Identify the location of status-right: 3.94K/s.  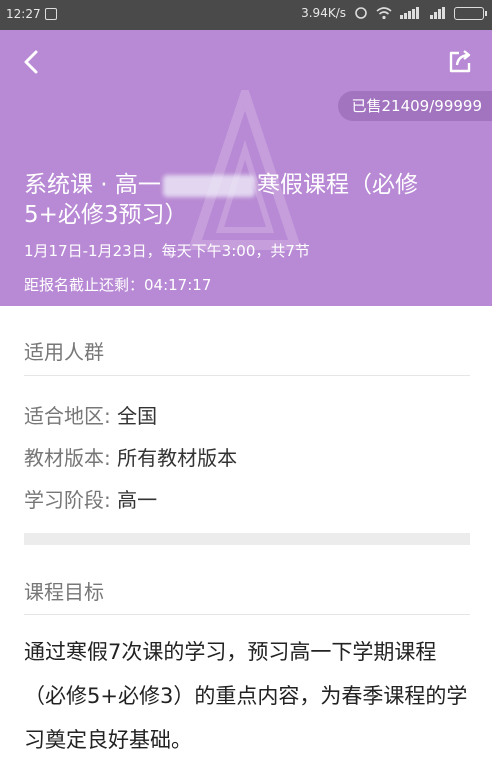
(392, 13).